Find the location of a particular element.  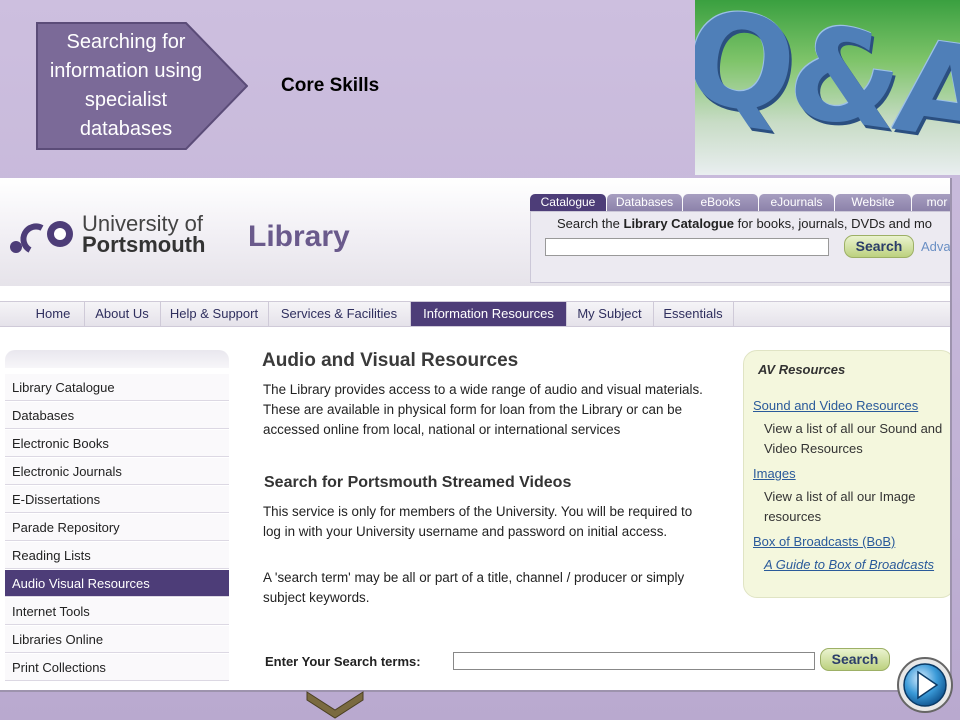

tab-more: mor is located at coordinates (931, 202).